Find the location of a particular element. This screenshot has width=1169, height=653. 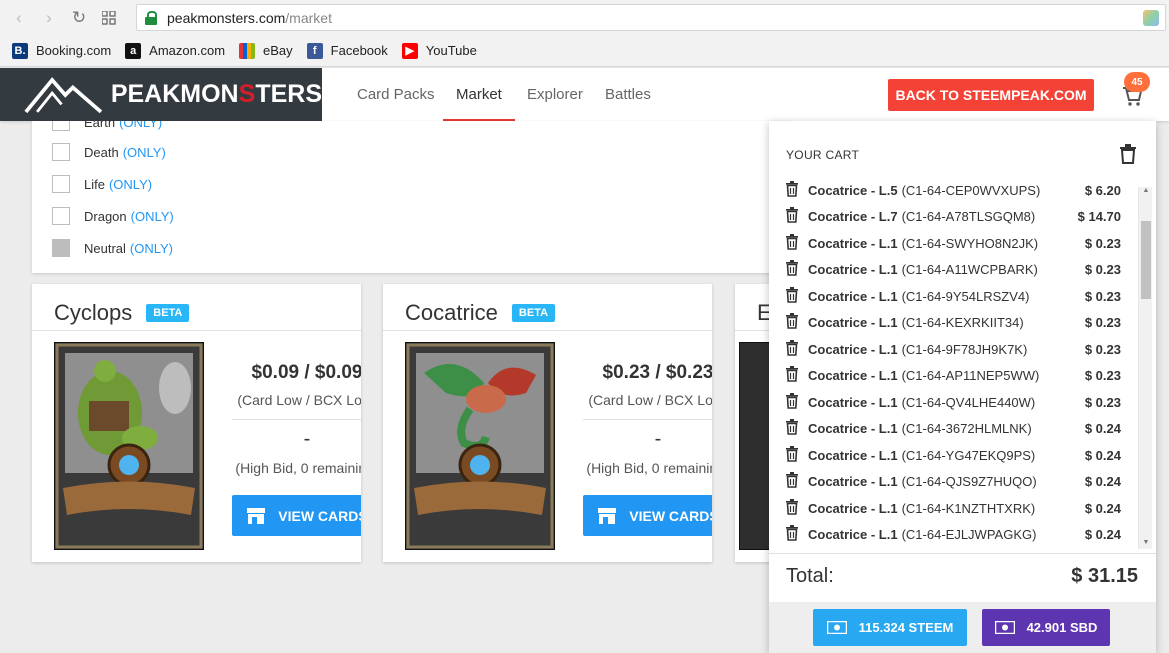

forward-arrow-icon: › is located at coordinates (49, 18).